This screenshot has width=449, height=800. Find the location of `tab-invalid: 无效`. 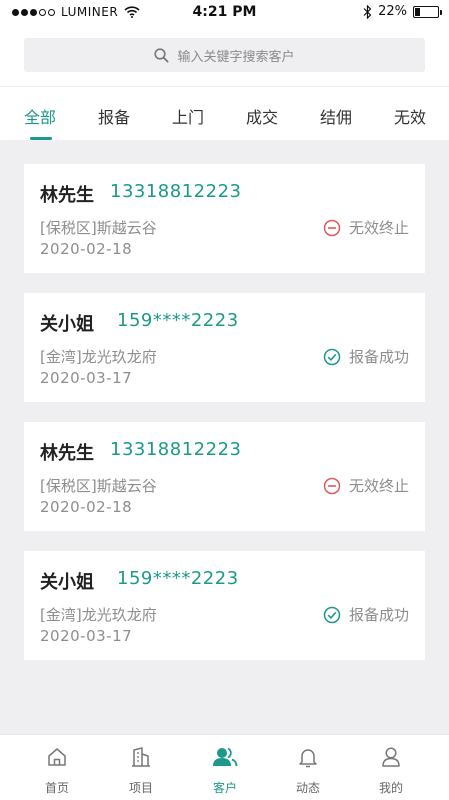

tab-invalid: 无效 is located at coordinates (410, 116).